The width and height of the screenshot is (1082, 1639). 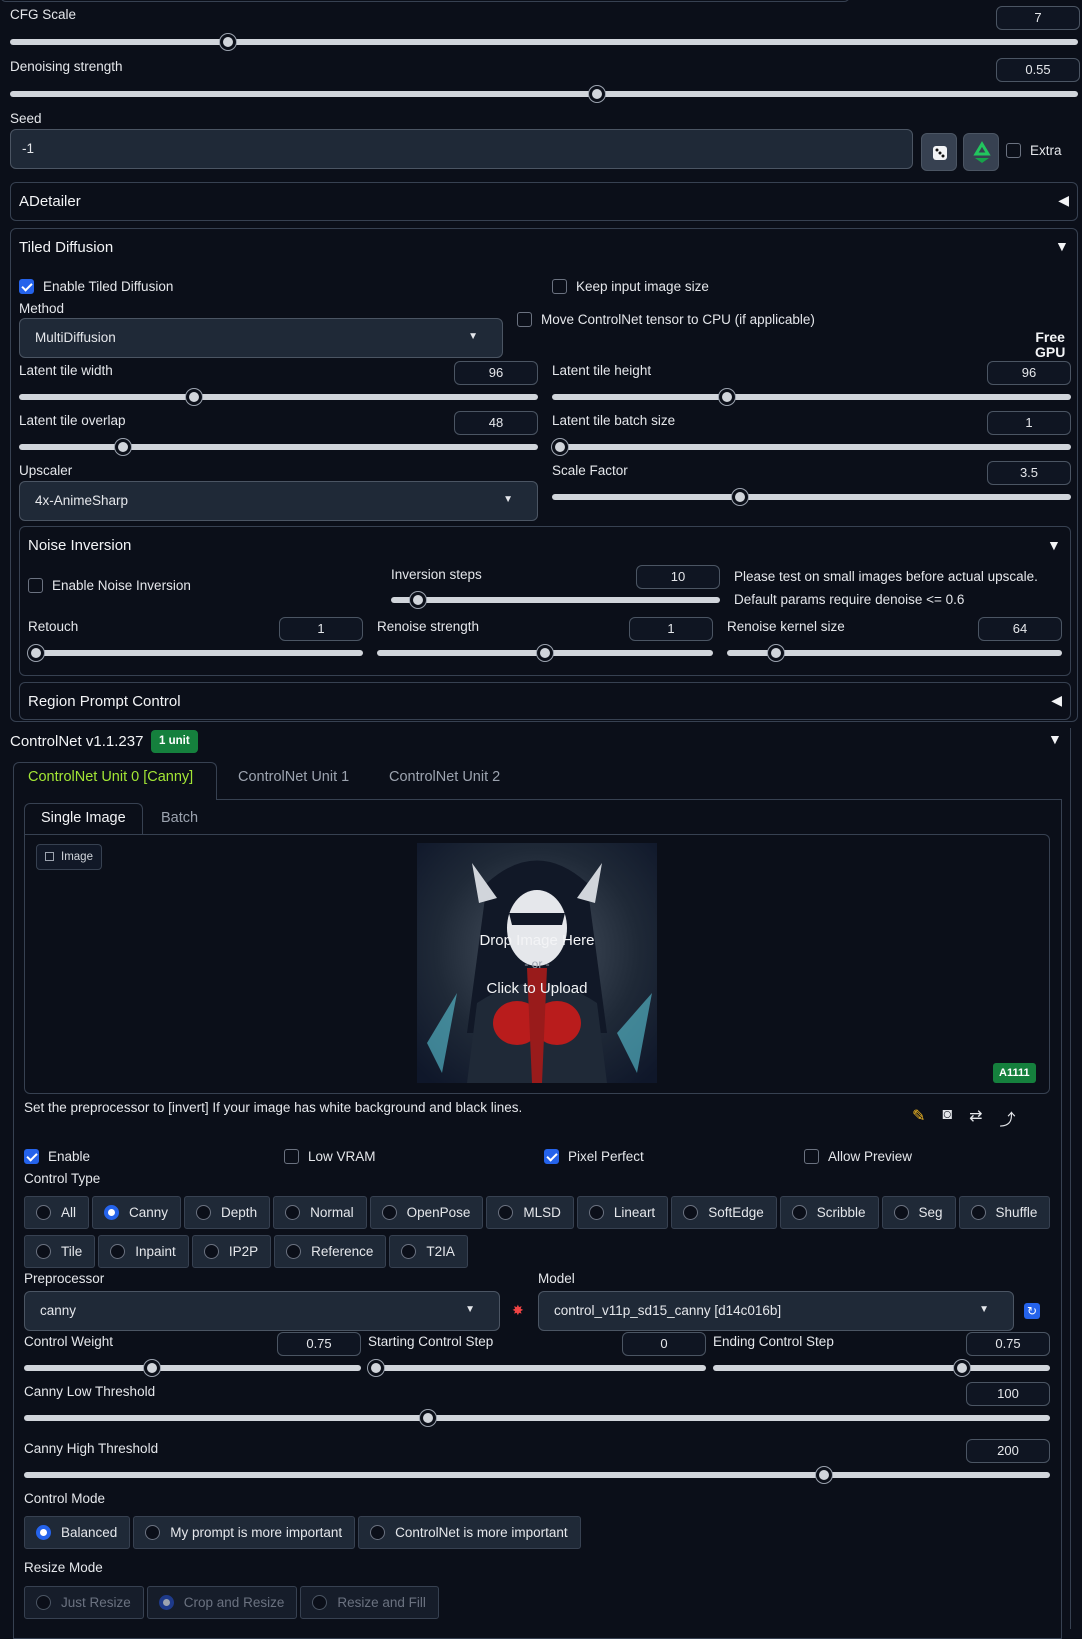 I want to click on refresh-models-icon: ↻, so click(x=1032, y=1311).